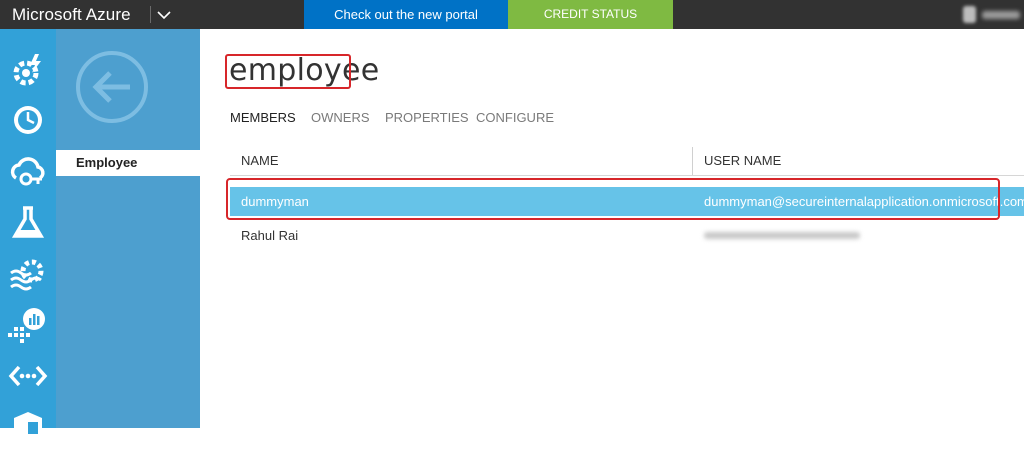 The width and height of the screenshot is (1024, 451). What do you see at coordinates (260, 161) in the screenshot?
I see `column-header-name: NAME` at bounding box center [260, 161].